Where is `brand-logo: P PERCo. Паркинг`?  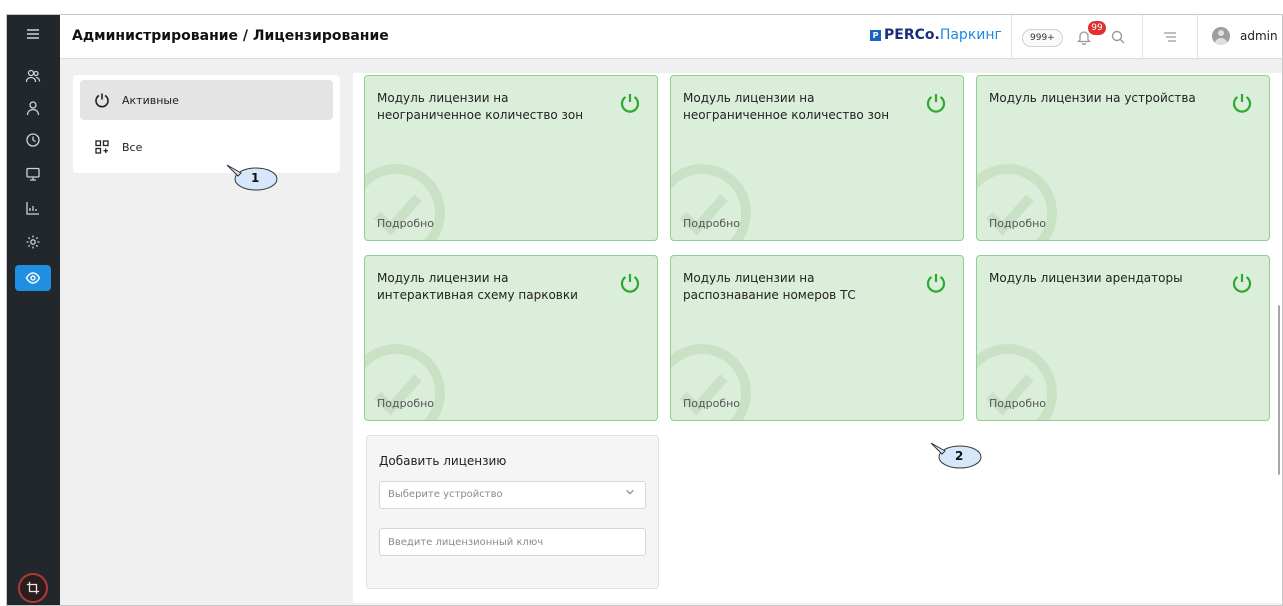
brand-logo: P PERCo. Паркинг is located at coordinates (936, 35).